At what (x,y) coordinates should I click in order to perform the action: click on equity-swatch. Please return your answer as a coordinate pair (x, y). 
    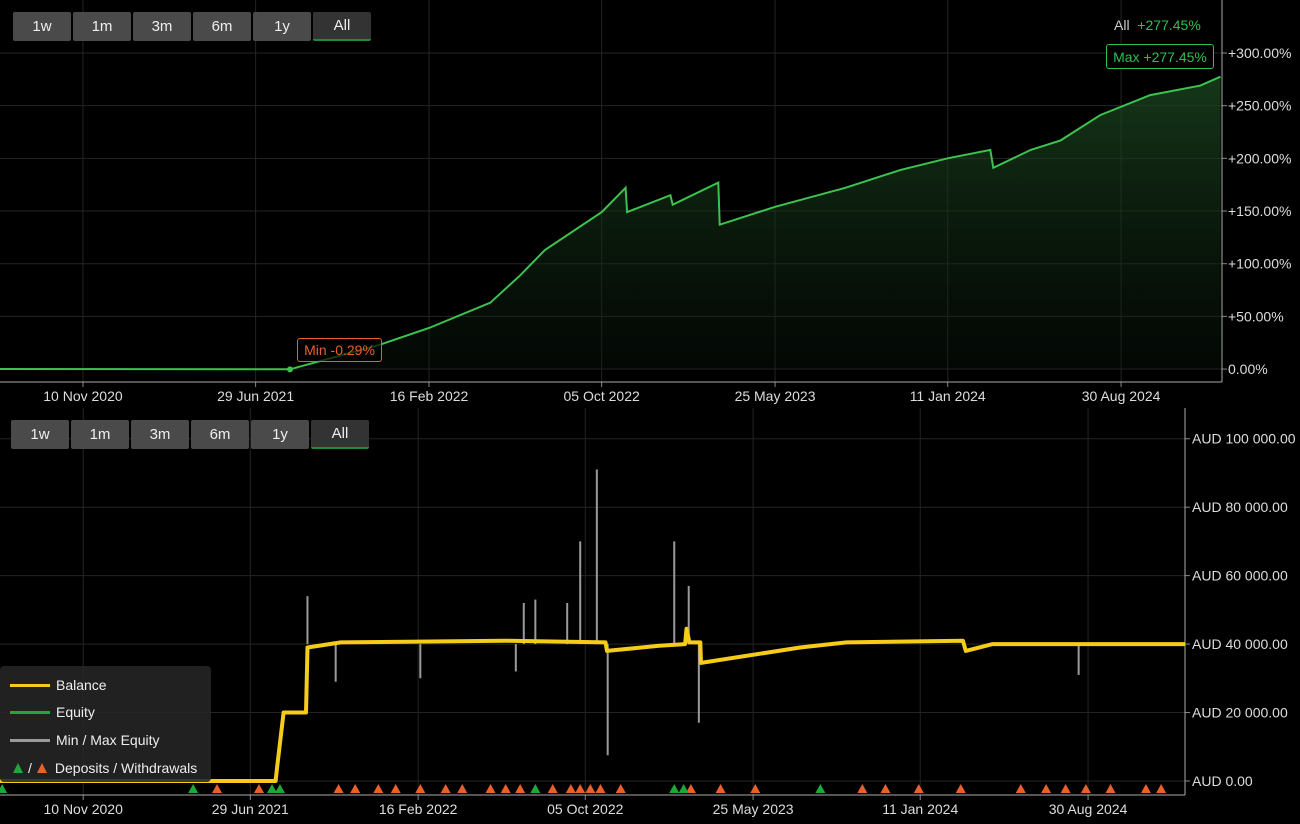
    Looking at the image, I should click on (30, 712).